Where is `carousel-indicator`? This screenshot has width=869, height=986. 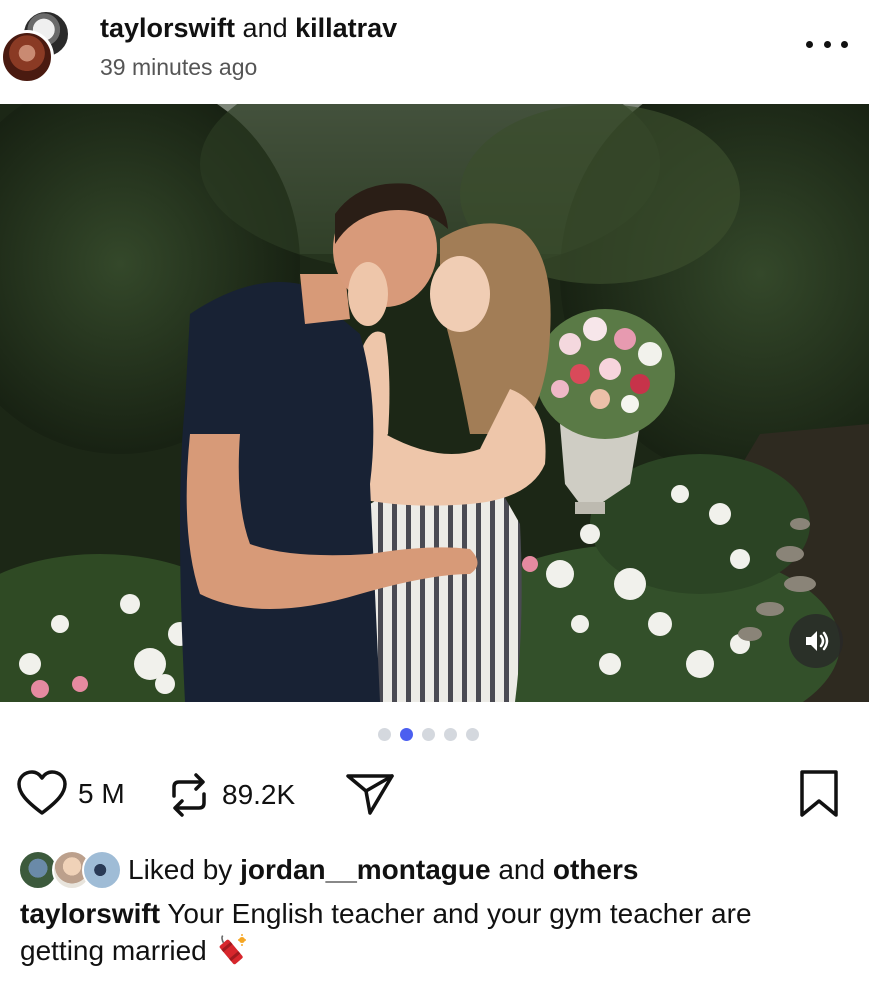 carousel-indicator is located at coordinates (433, 734).